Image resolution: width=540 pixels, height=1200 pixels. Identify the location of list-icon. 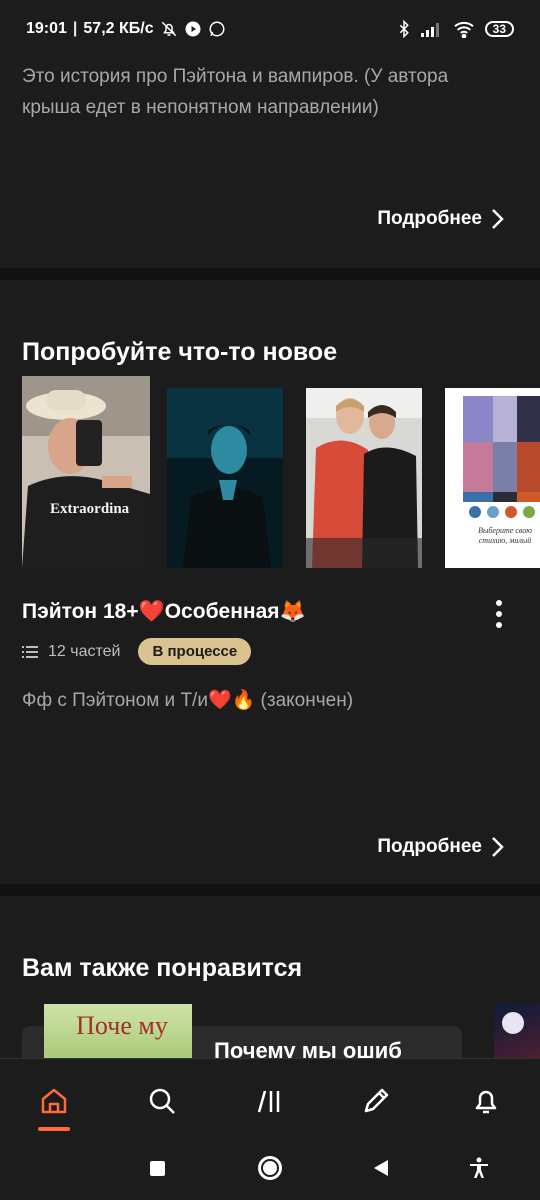
(30, 651).